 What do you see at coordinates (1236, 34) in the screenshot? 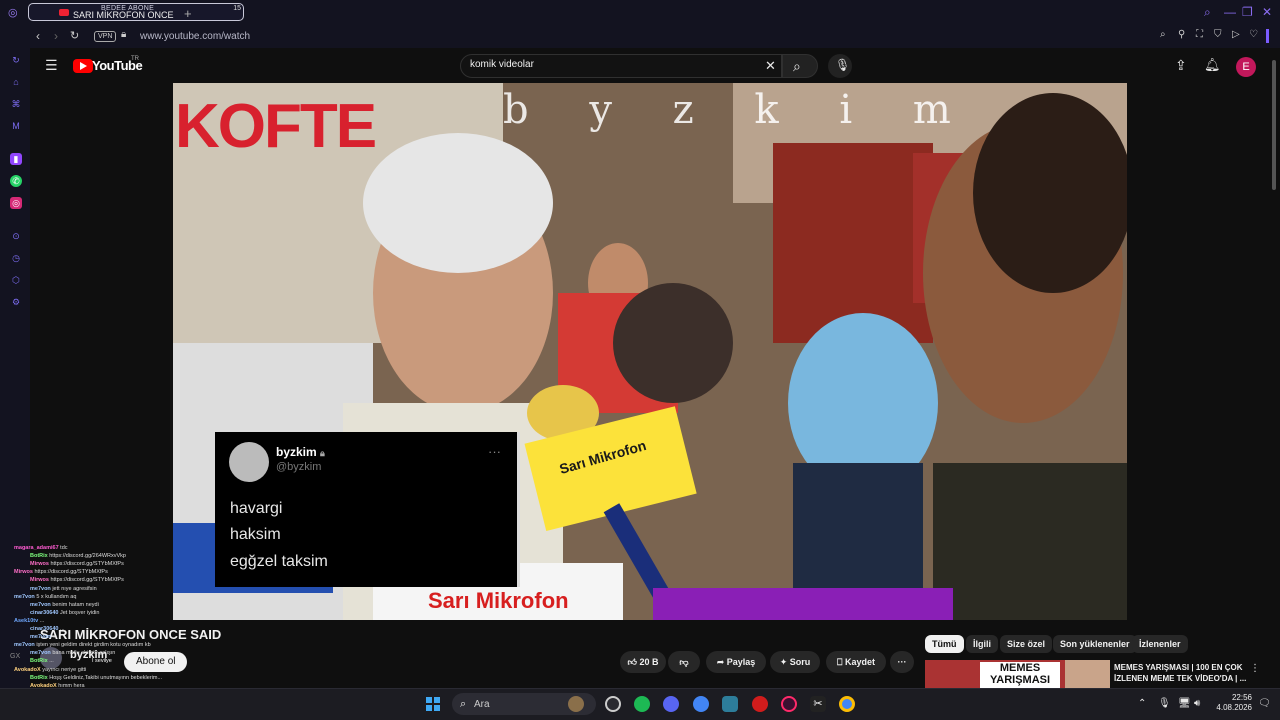
I see `play-icon: ▷` at bounding box center [1236, 34].